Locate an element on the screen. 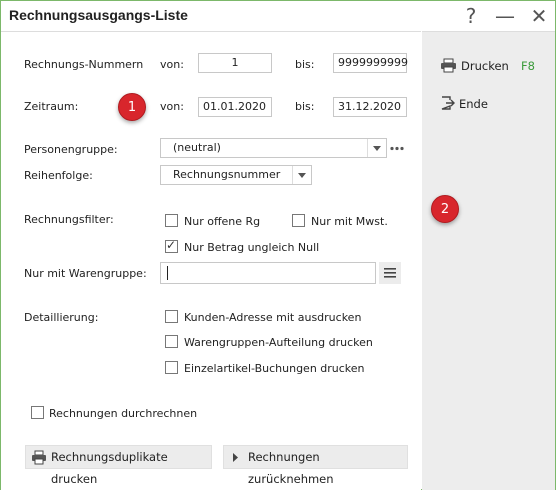  person-group-label: Personengruppe: is located at coordinates (71, 149).